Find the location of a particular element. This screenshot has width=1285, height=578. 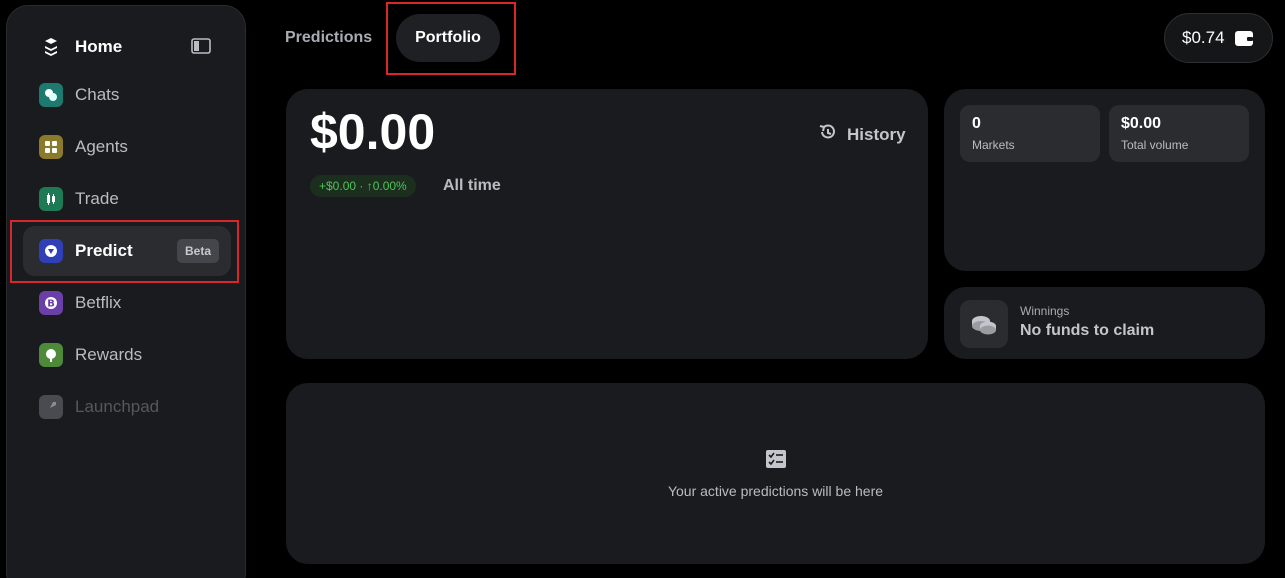

sidebar-item-label: Trade is located at coordinates (97, 198).